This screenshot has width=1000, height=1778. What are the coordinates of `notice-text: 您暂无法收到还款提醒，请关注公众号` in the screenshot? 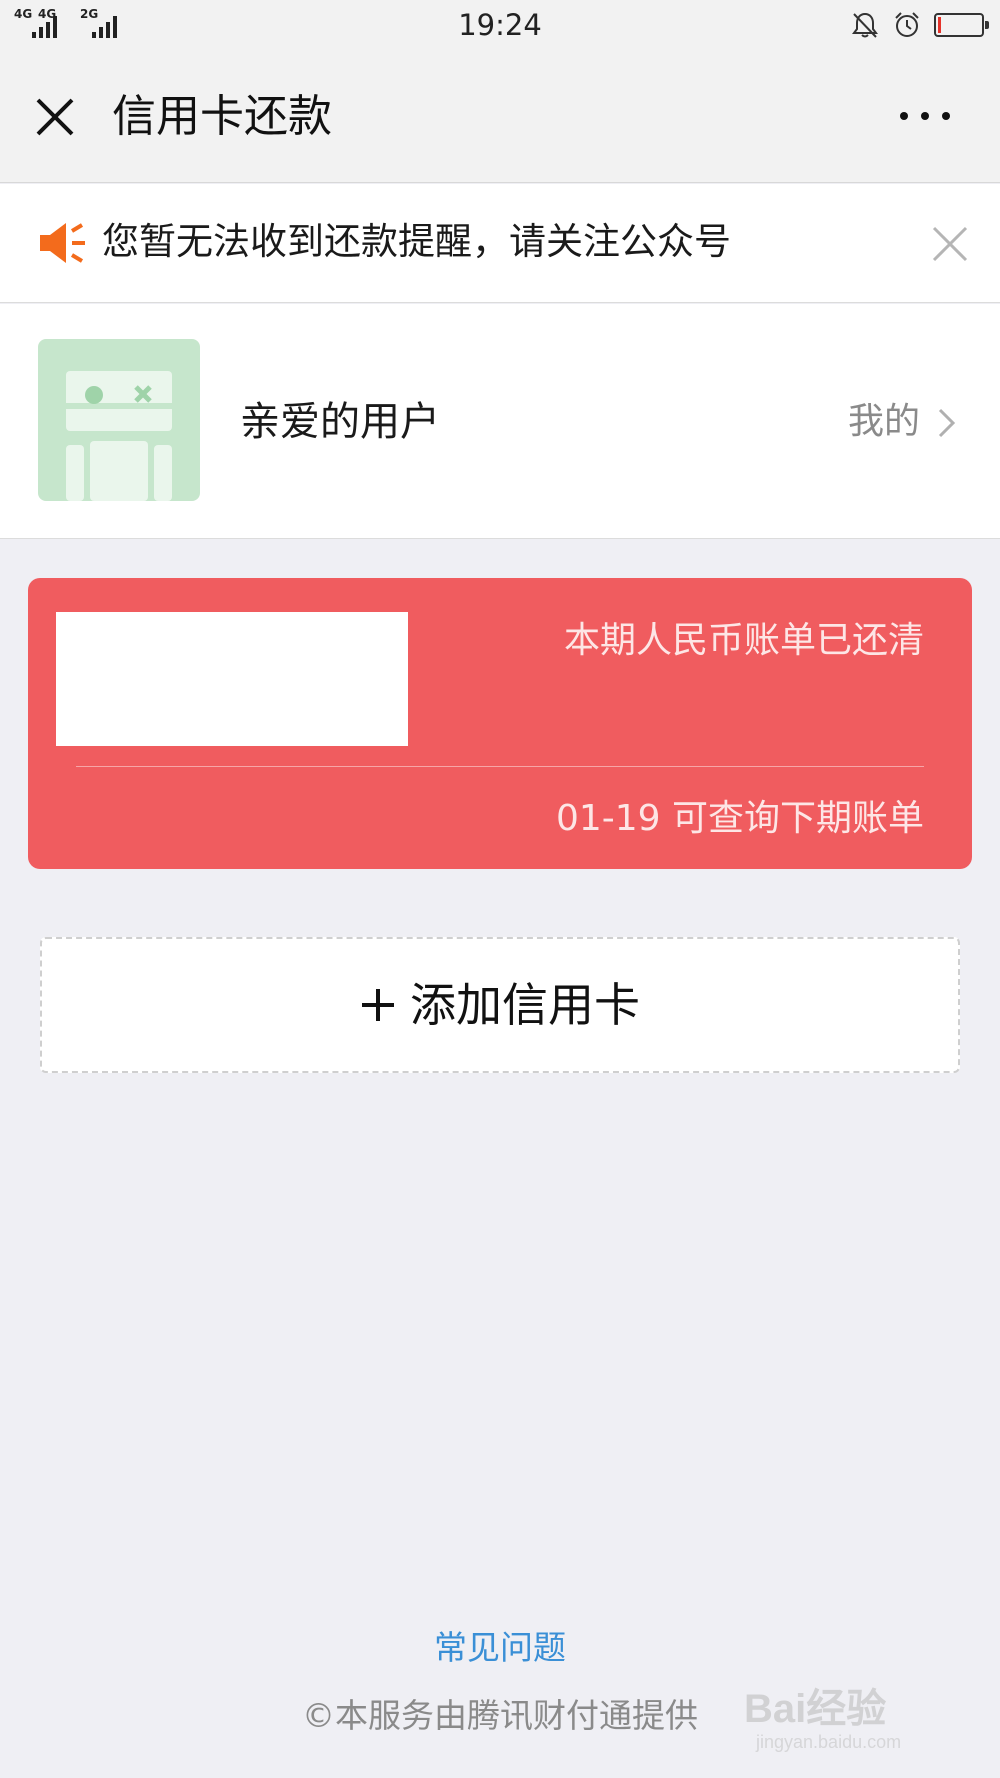 It's located at (416, 241).